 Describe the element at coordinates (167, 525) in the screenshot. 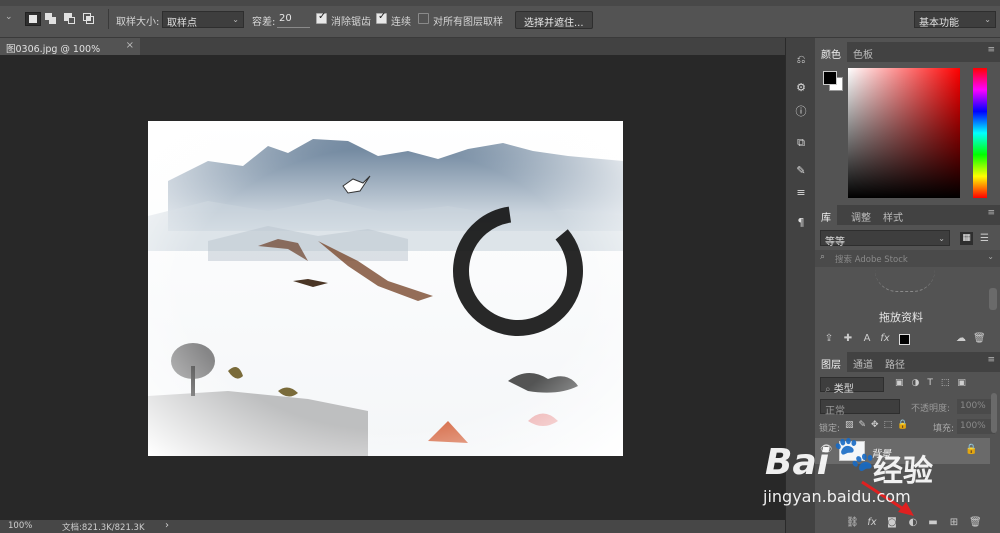

I see `status-arrow-icon: ›` at that location.